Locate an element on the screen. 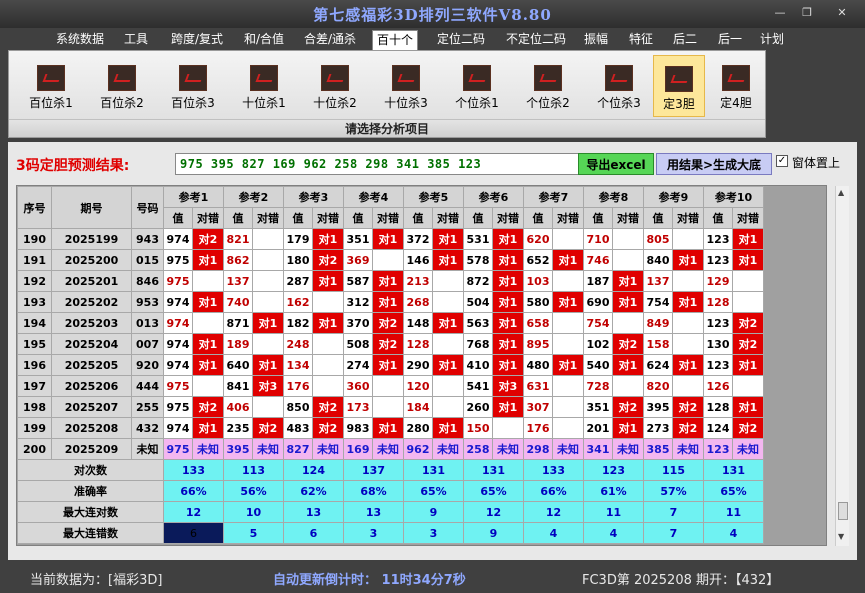  ribbon-button-label: 个位杀2 is located at coordinates (548, 103).